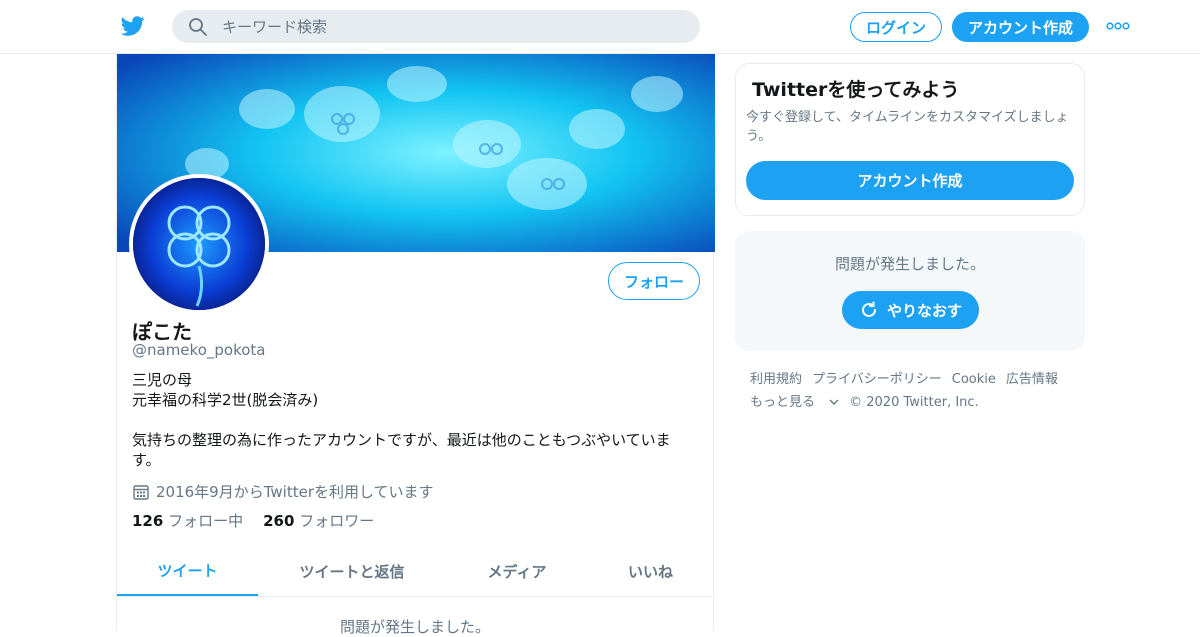 The width and height of the screenshot is (1200, 637). I want to click on joined-date: 2016年9月からTwitterを利用しています, so click(283, 491).